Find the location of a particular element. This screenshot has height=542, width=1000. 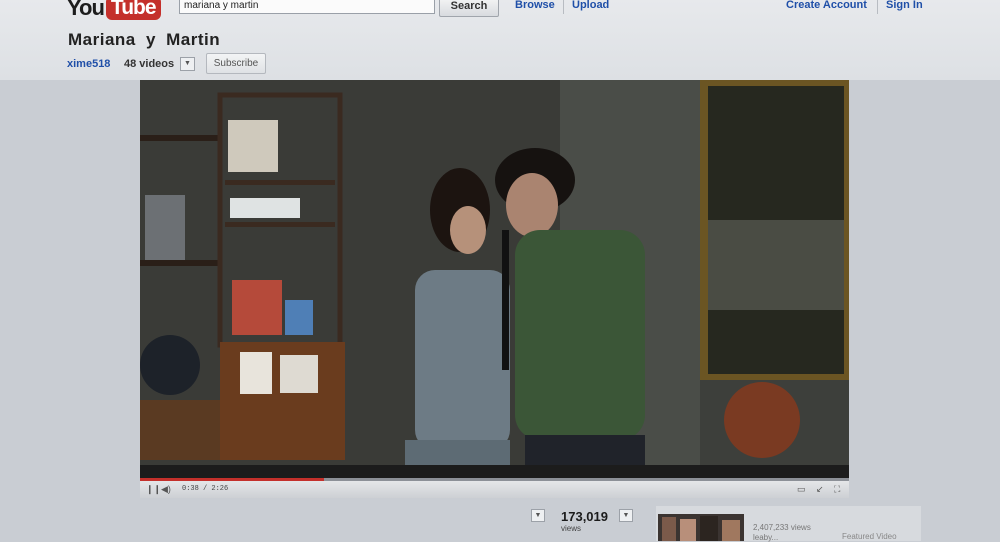

channel-link: xime518 is located at coordinates (88, 64).